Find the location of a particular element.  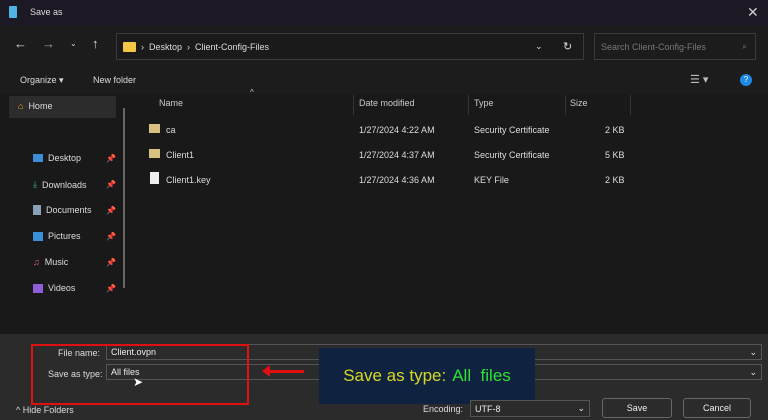

back-icon: ← is located at coordinates (20, 43).